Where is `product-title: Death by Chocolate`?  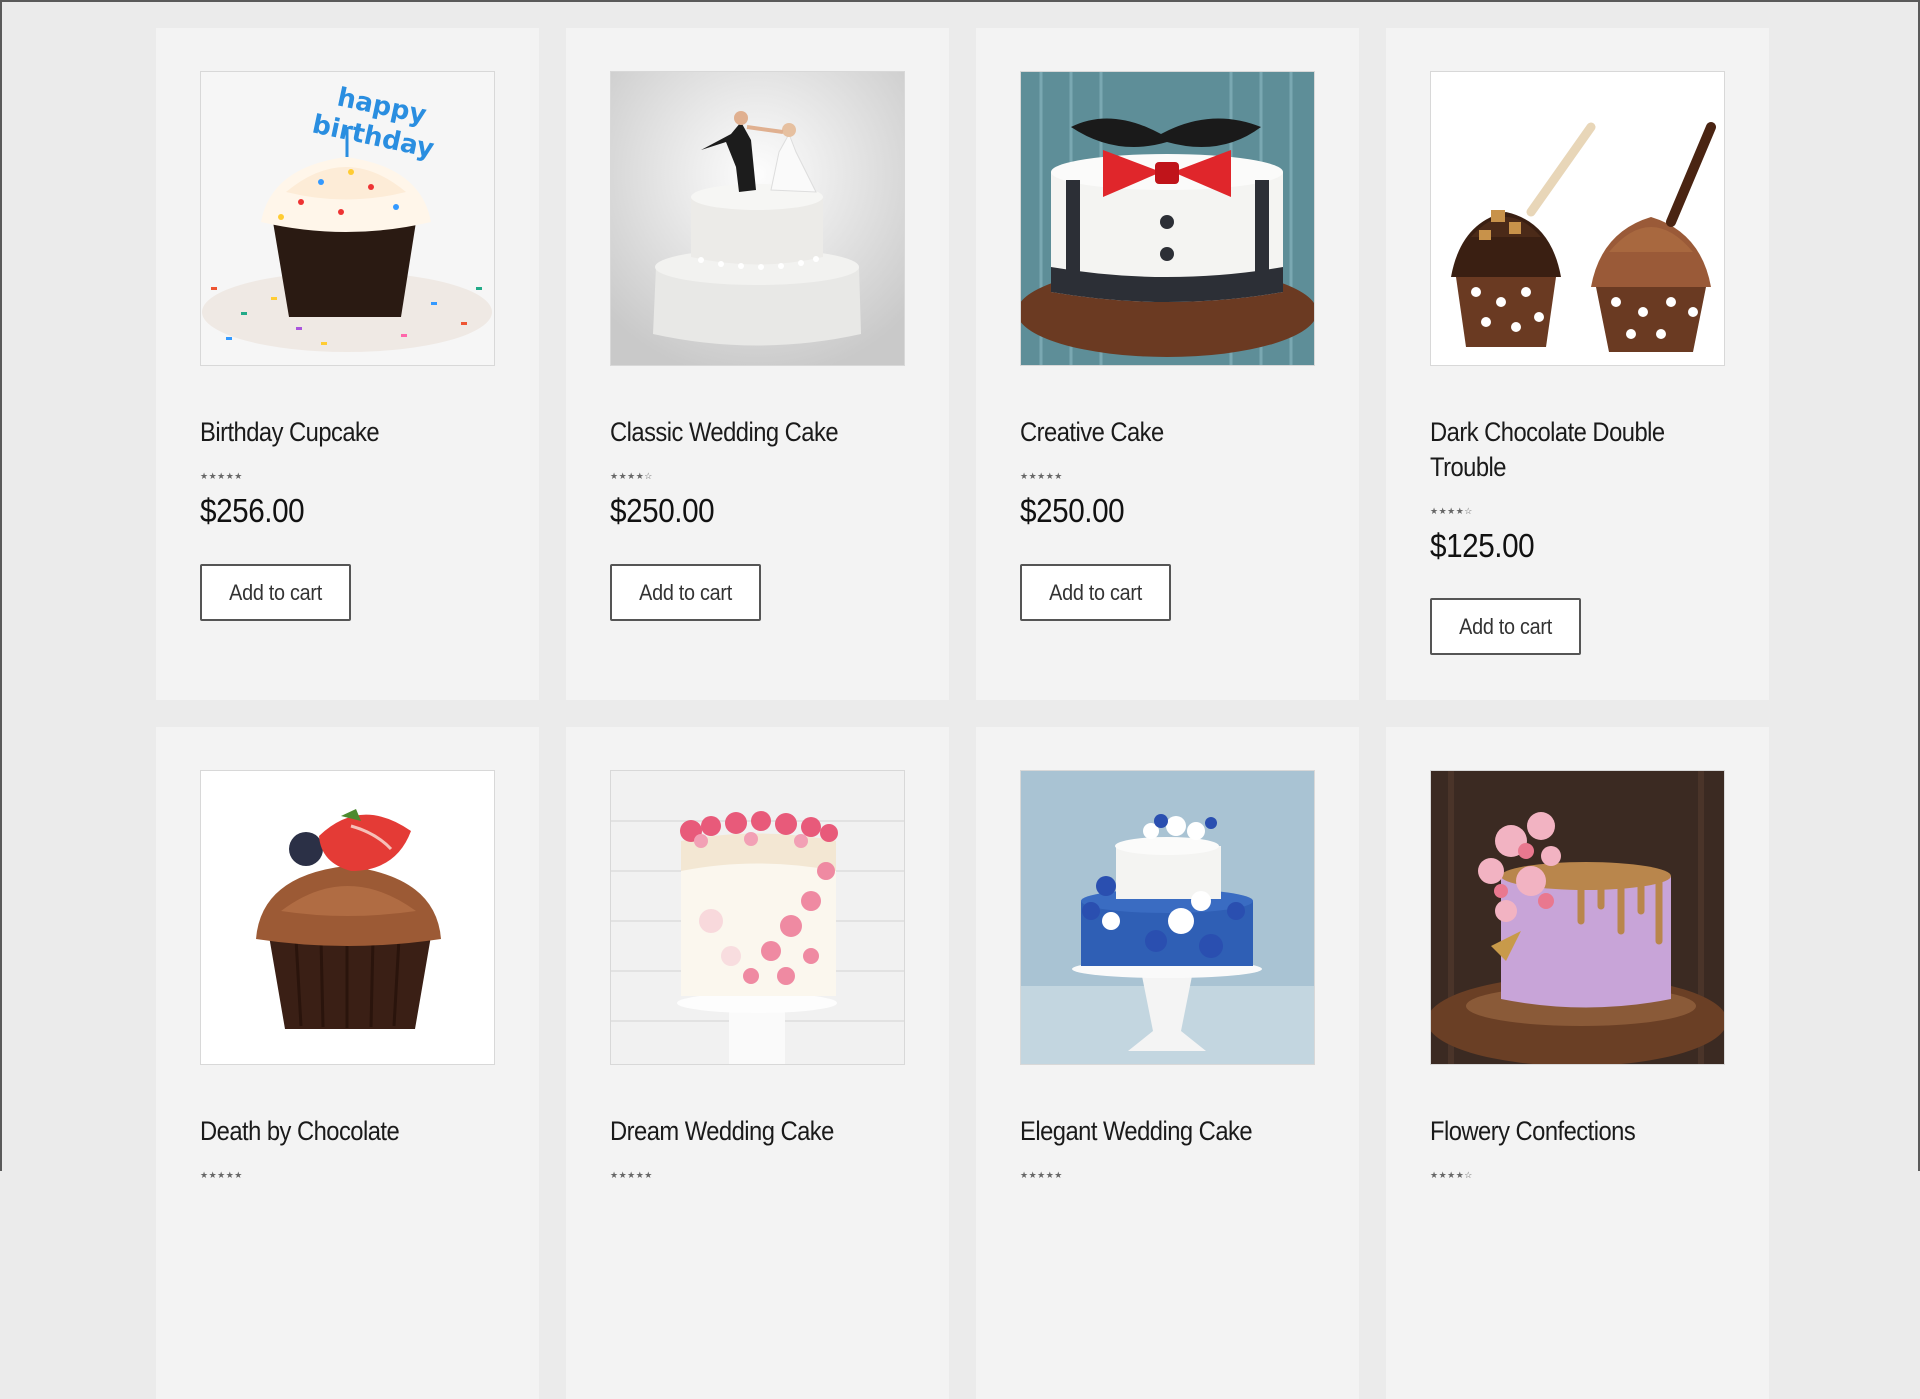
product-title: Death by Chocolate is located at coordinates (349, 1131).